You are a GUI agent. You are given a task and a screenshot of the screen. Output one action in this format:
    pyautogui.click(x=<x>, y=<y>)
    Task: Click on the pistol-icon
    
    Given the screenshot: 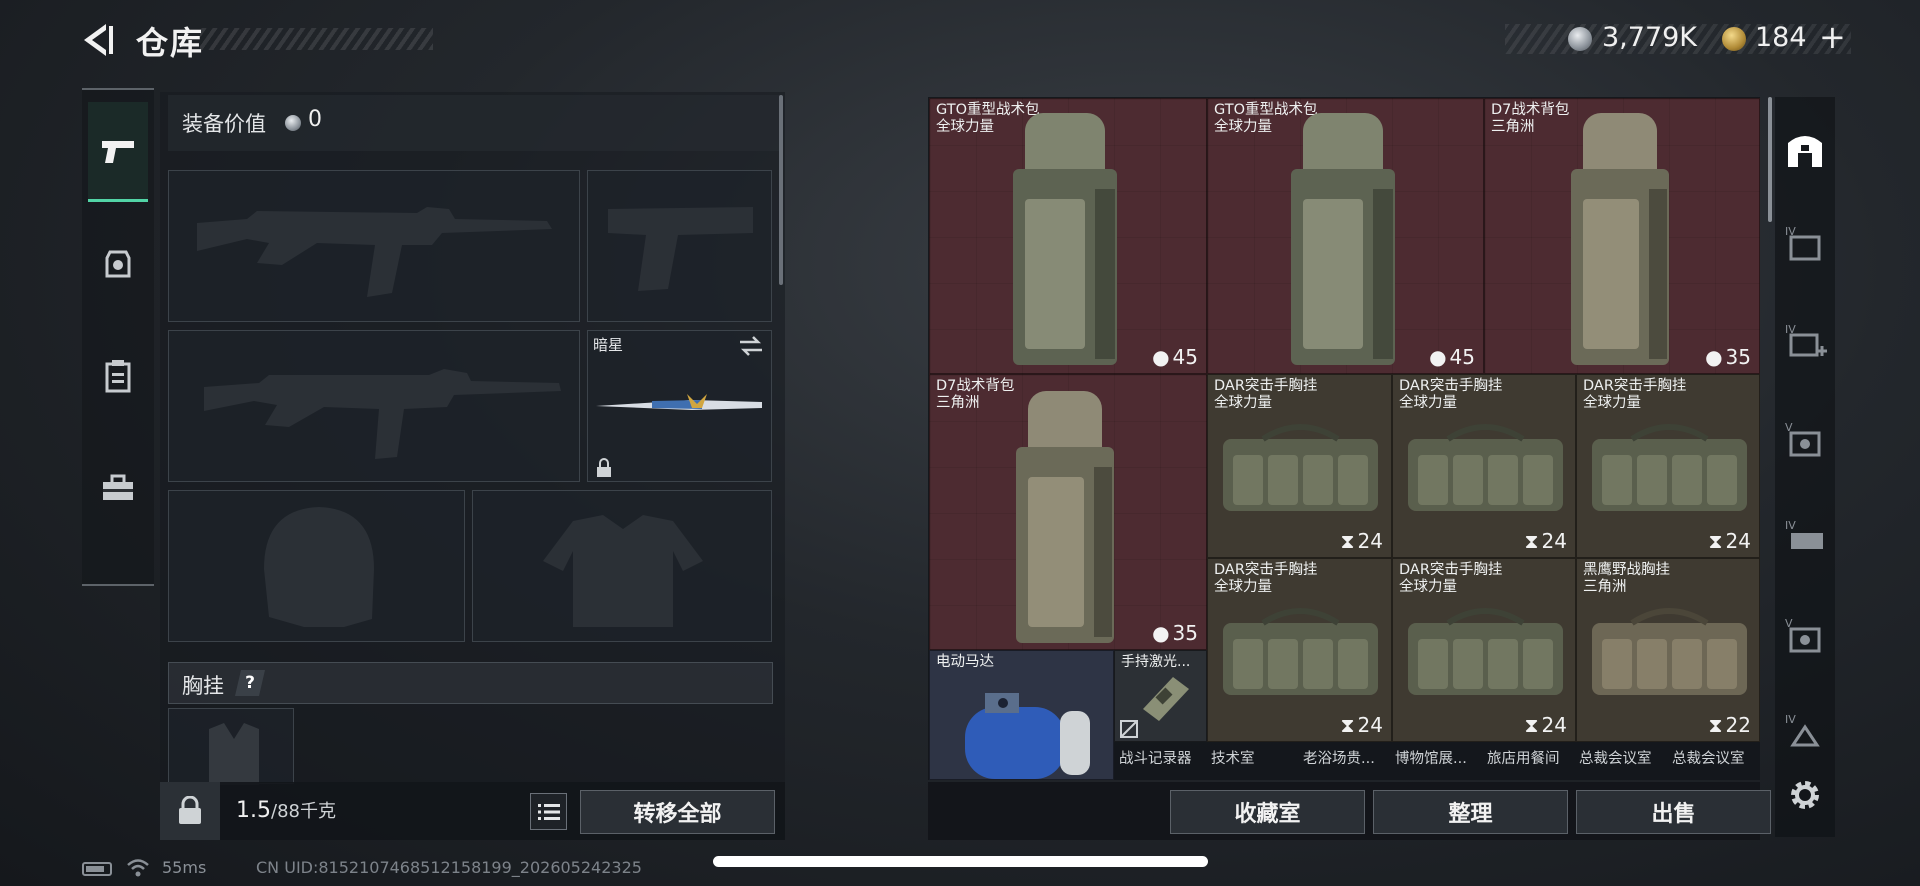 What is the action you would take?
    pyautogui.click(x=118, y=151)
    